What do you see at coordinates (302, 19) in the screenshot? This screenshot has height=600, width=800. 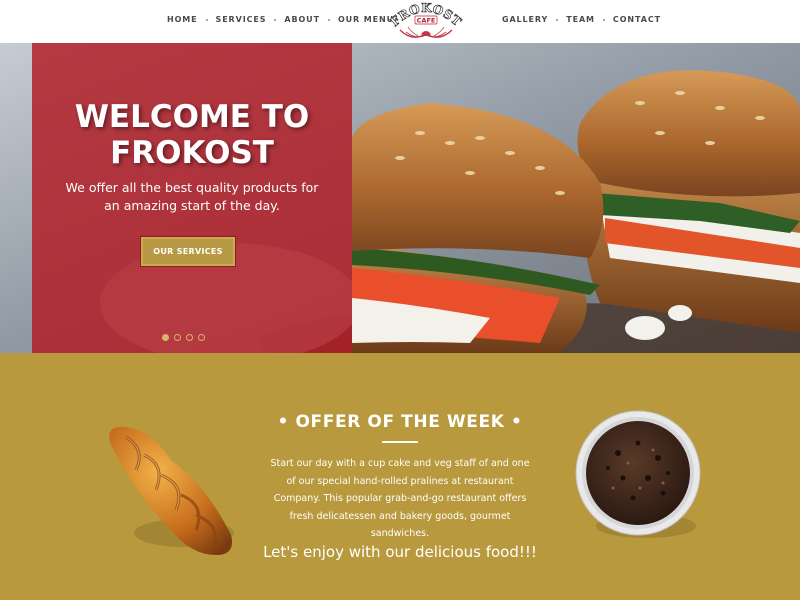 I see `nav-link-about: ABOUT` at bounding box center [302, 19].